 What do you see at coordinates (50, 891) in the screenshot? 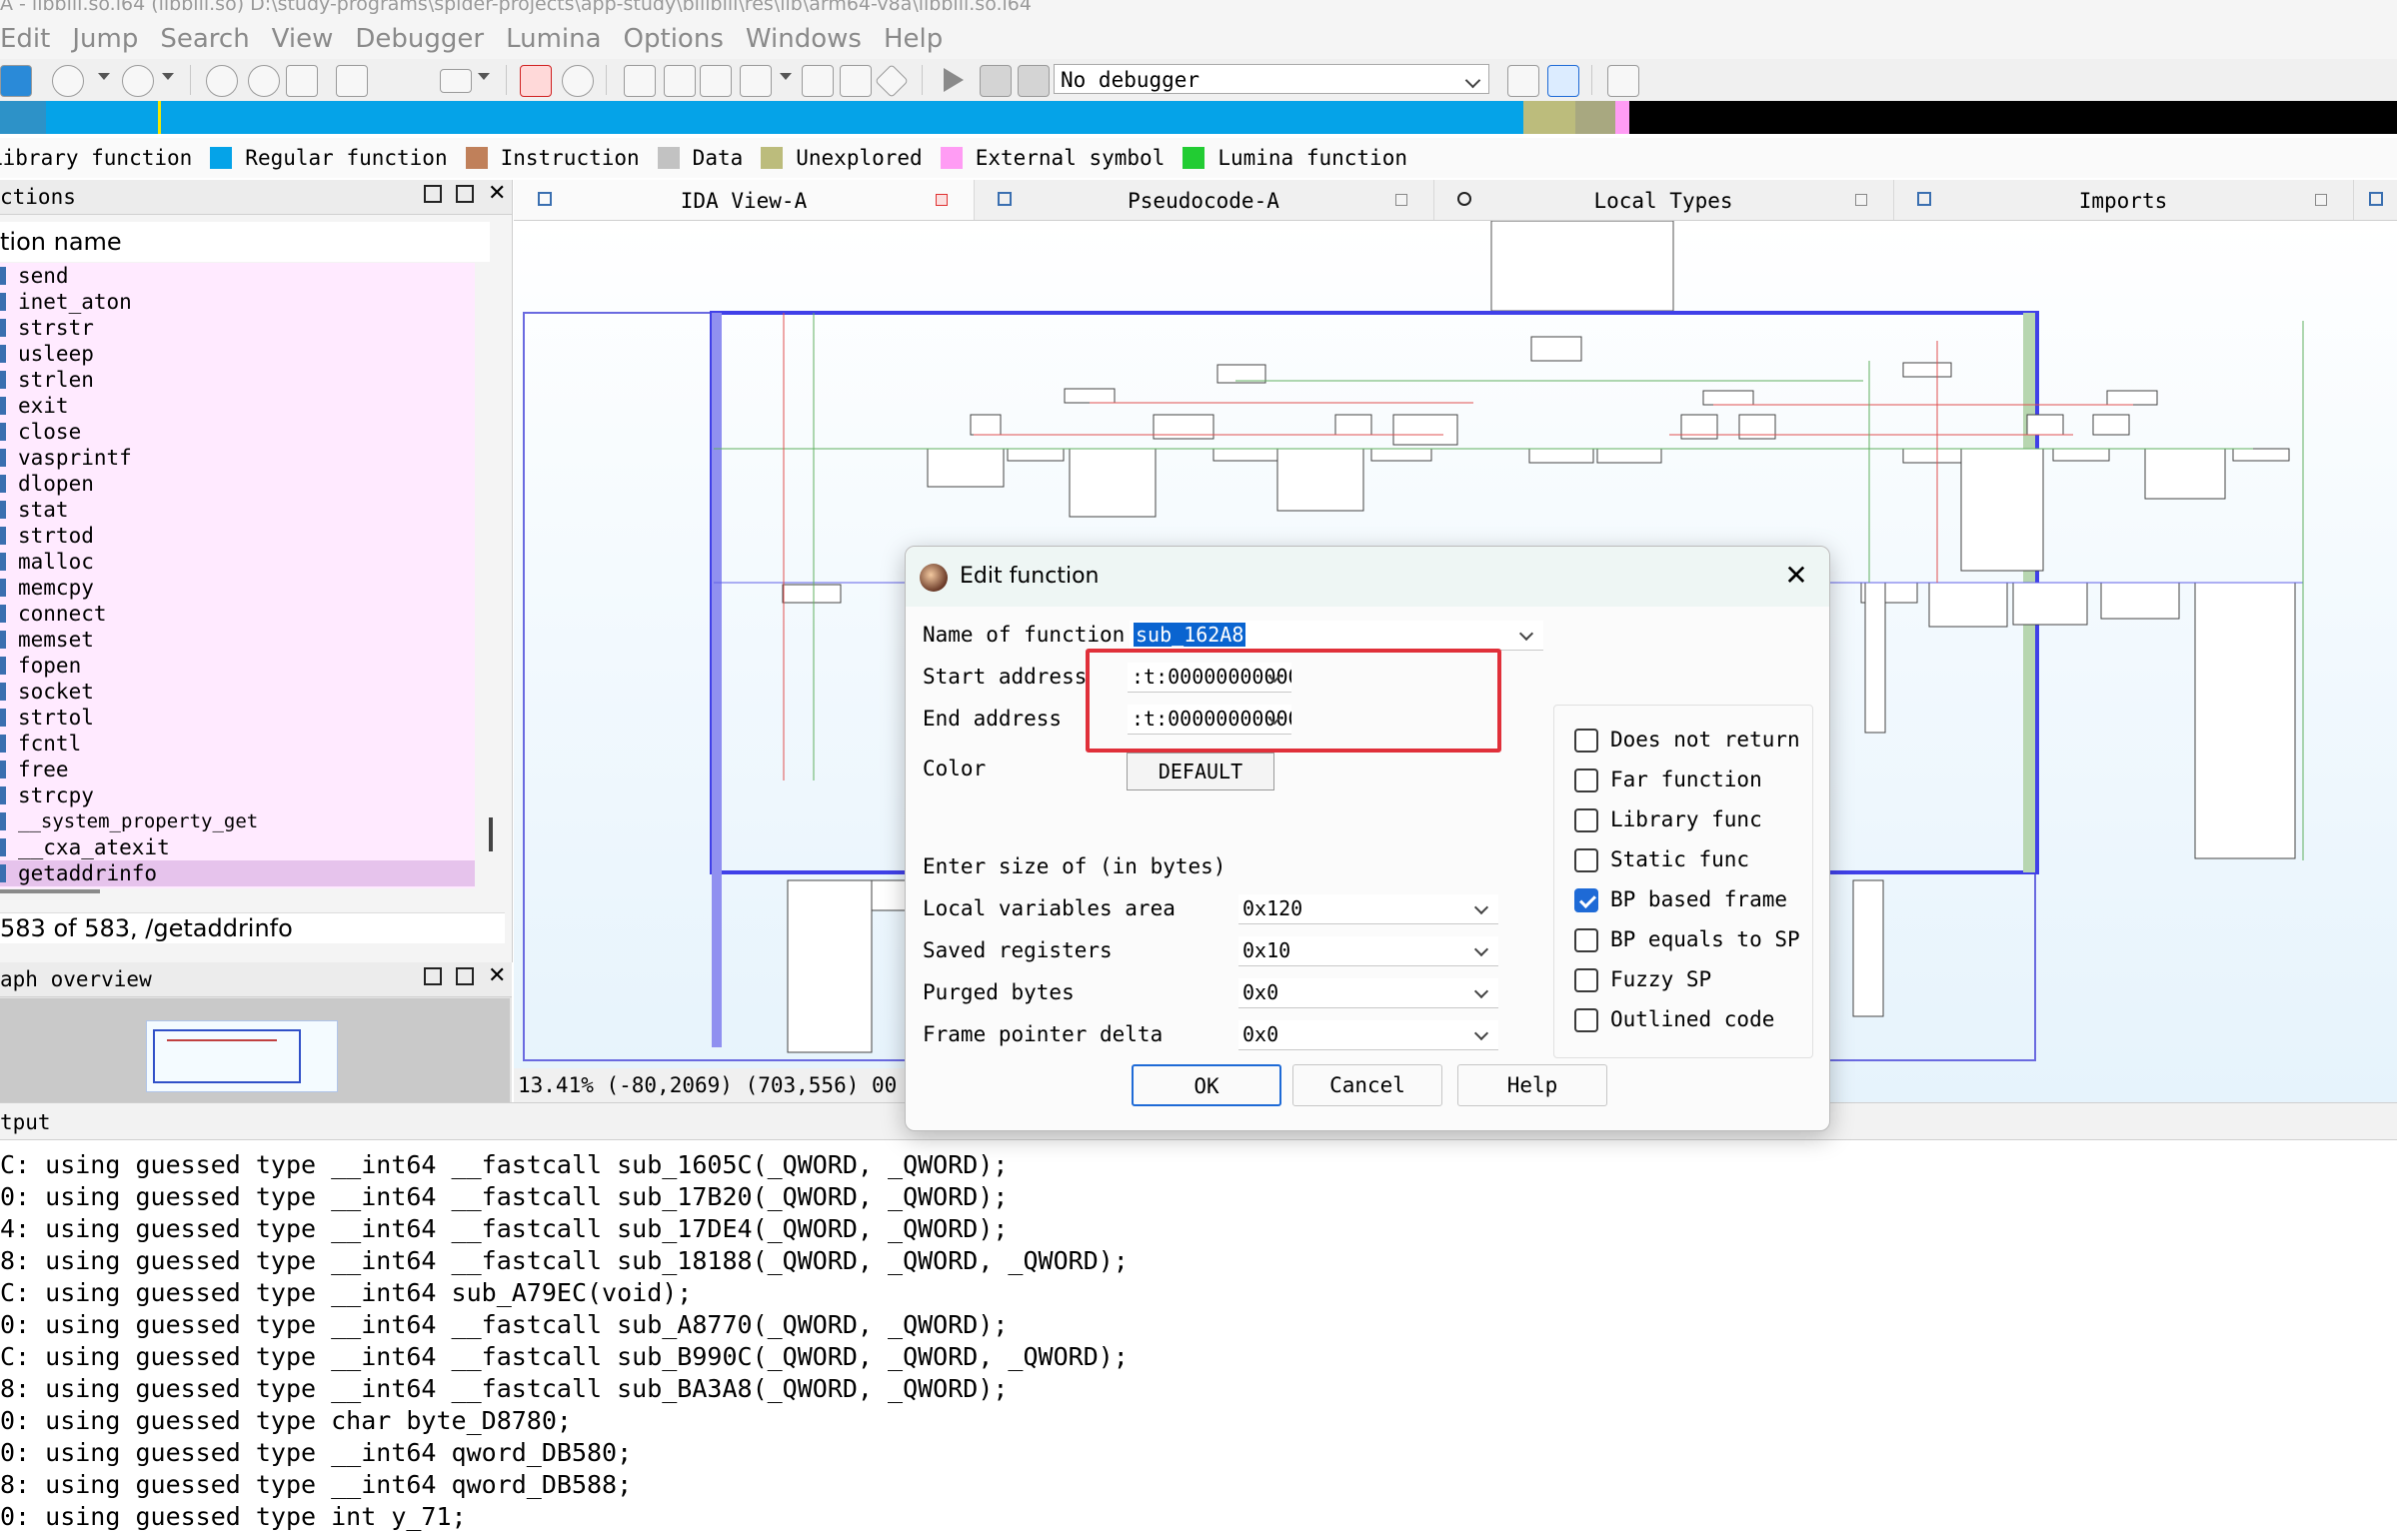
I see `horizontal-scrollbar` at bounding box center [50, 891].